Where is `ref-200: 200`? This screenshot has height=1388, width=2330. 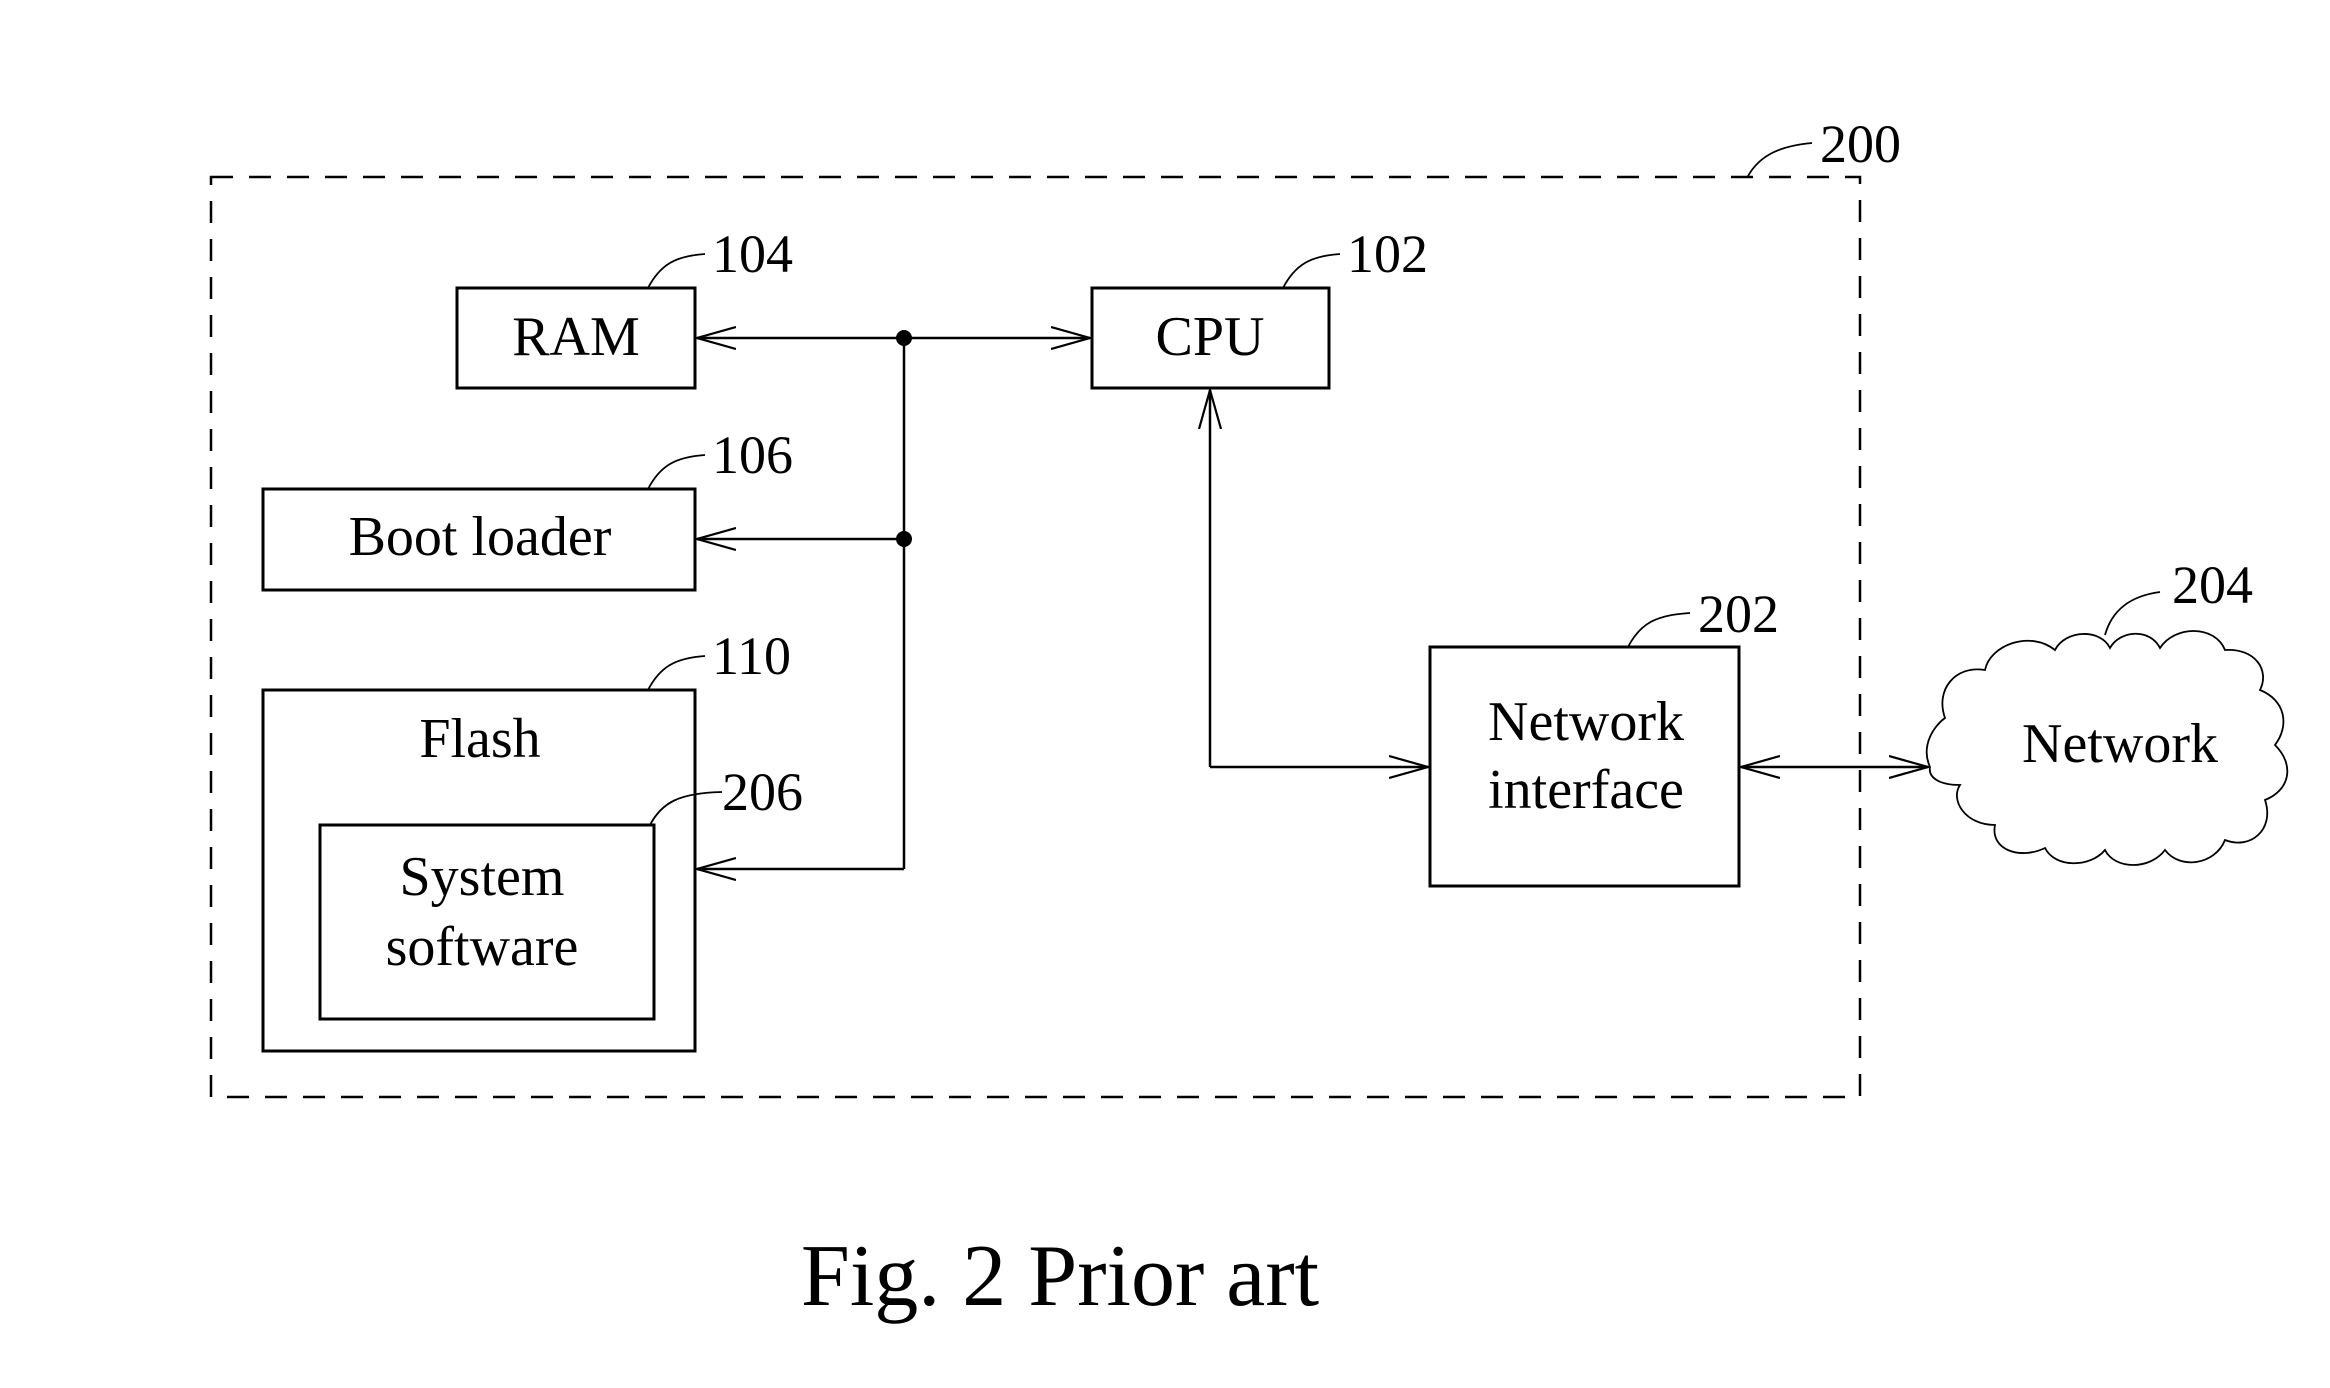
ref-200: 200 is located at coordinates (1860, 144).